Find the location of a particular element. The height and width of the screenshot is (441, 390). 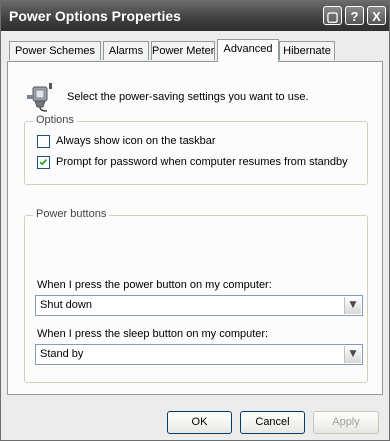

ok-button: OK is located at coordinates (199, 422).